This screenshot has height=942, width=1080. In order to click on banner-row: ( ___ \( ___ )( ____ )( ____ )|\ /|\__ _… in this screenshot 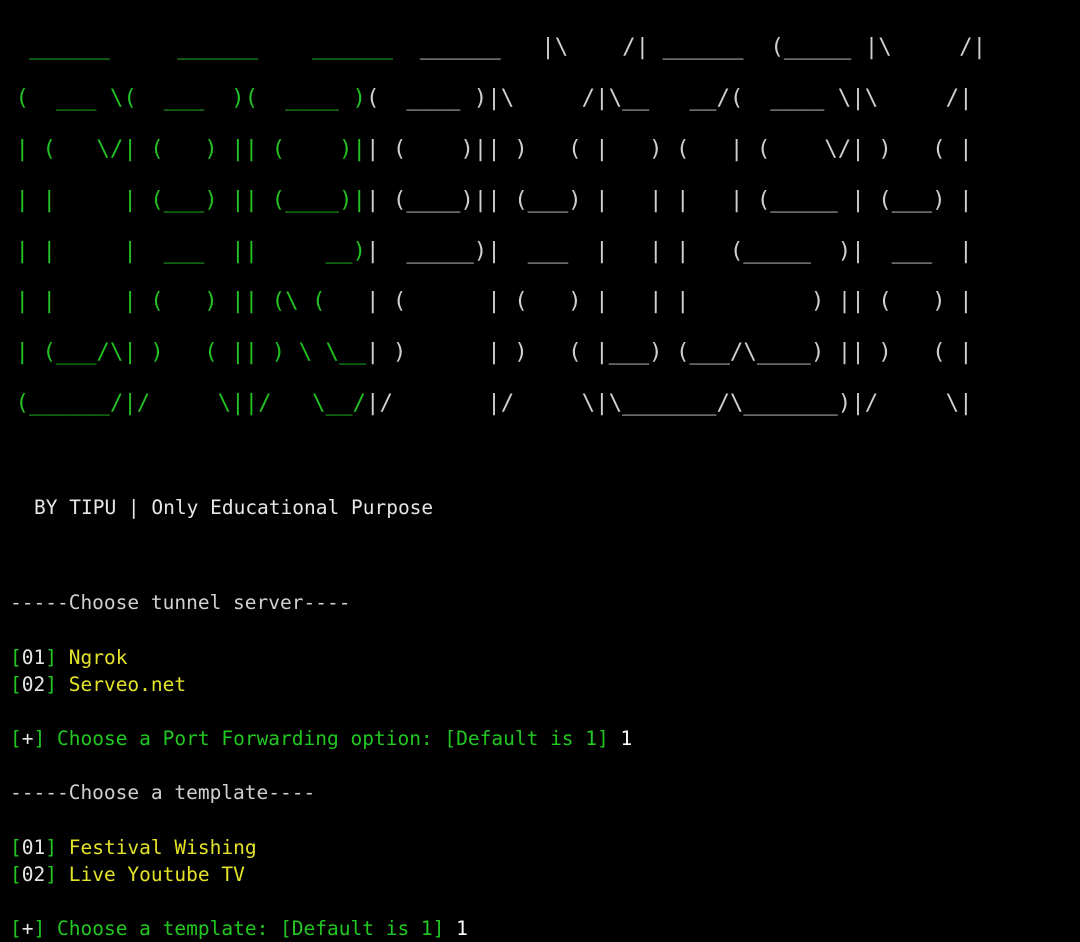, I will do `click(541, 98)`.